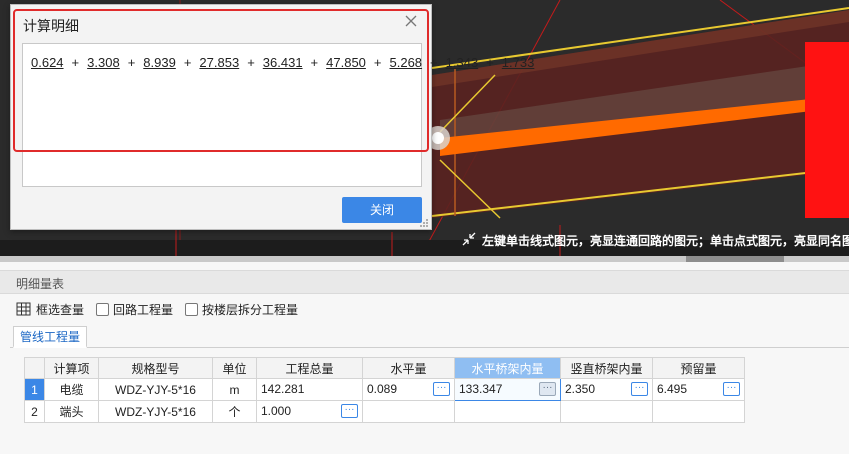  What do you see at coordinates (103, 62) in the screenshot?
I see `formula-value-link: 3.308` at bounding box center [103, 62].